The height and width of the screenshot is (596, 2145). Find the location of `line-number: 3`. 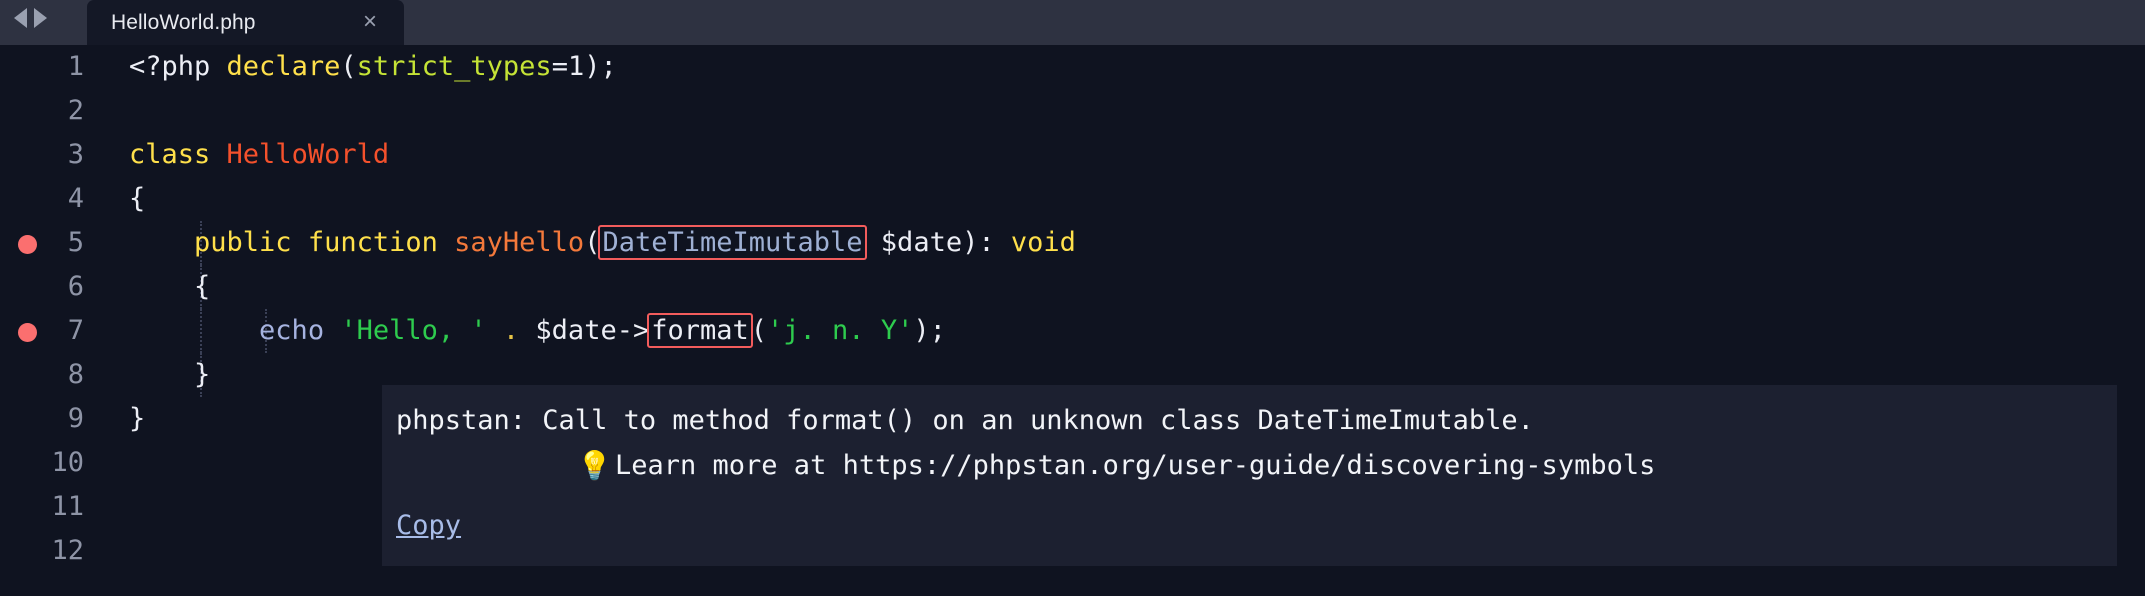

line-number: 3 is located at coordinates (75, 154).